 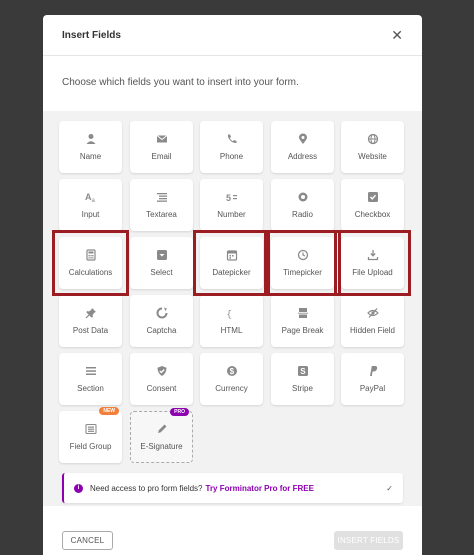 I want to click on pin-icon, so click(x=91, y=313).